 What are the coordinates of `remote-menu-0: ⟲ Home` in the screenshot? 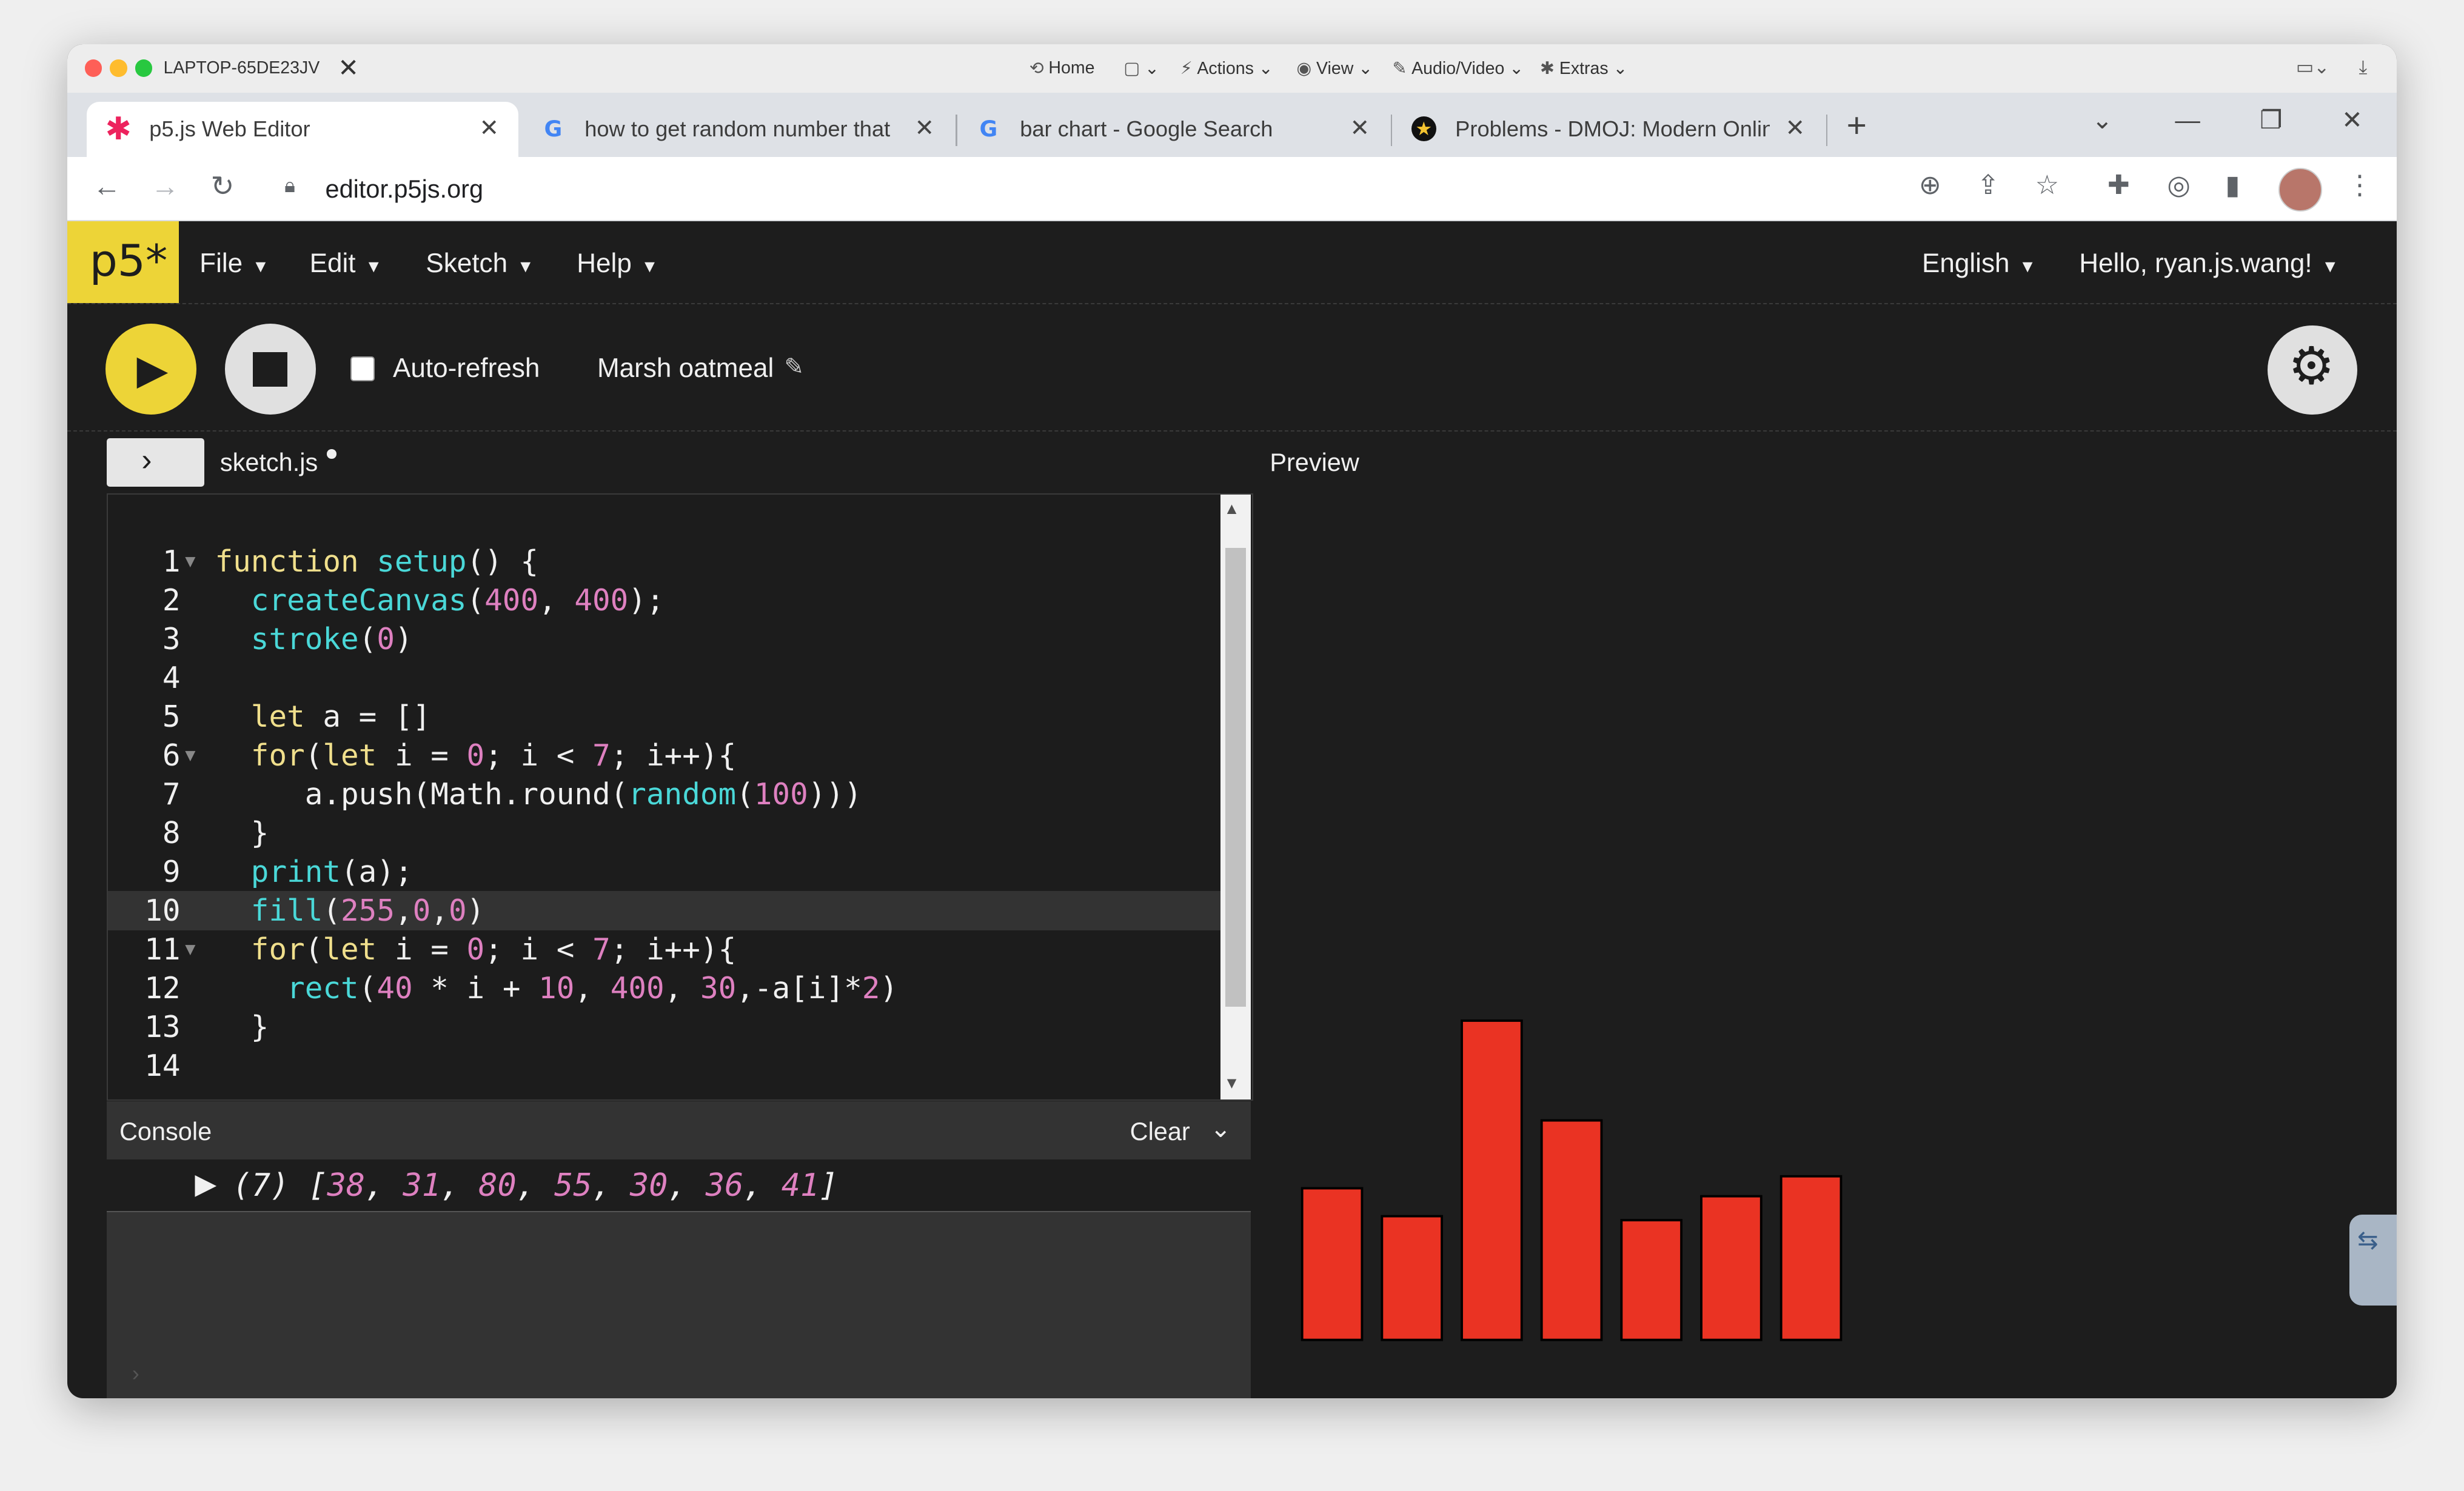 It's located at (1062, 68).